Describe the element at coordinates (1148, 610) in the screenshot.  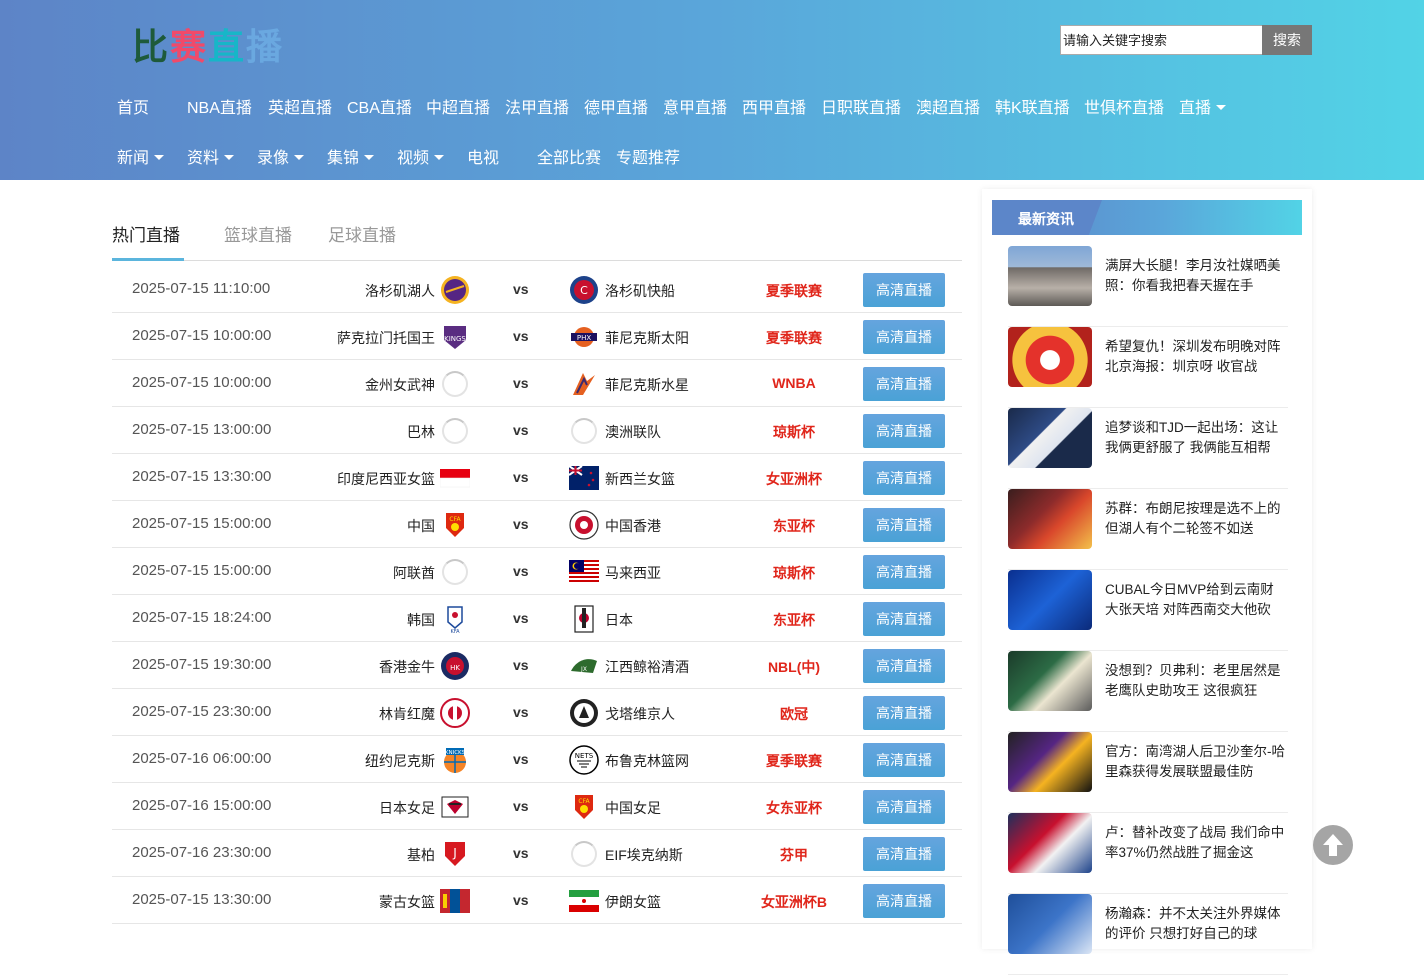
I see `news-item: CUBAL今日MVP给到云南财大张天培 对阵西南交大他砍` at that location.